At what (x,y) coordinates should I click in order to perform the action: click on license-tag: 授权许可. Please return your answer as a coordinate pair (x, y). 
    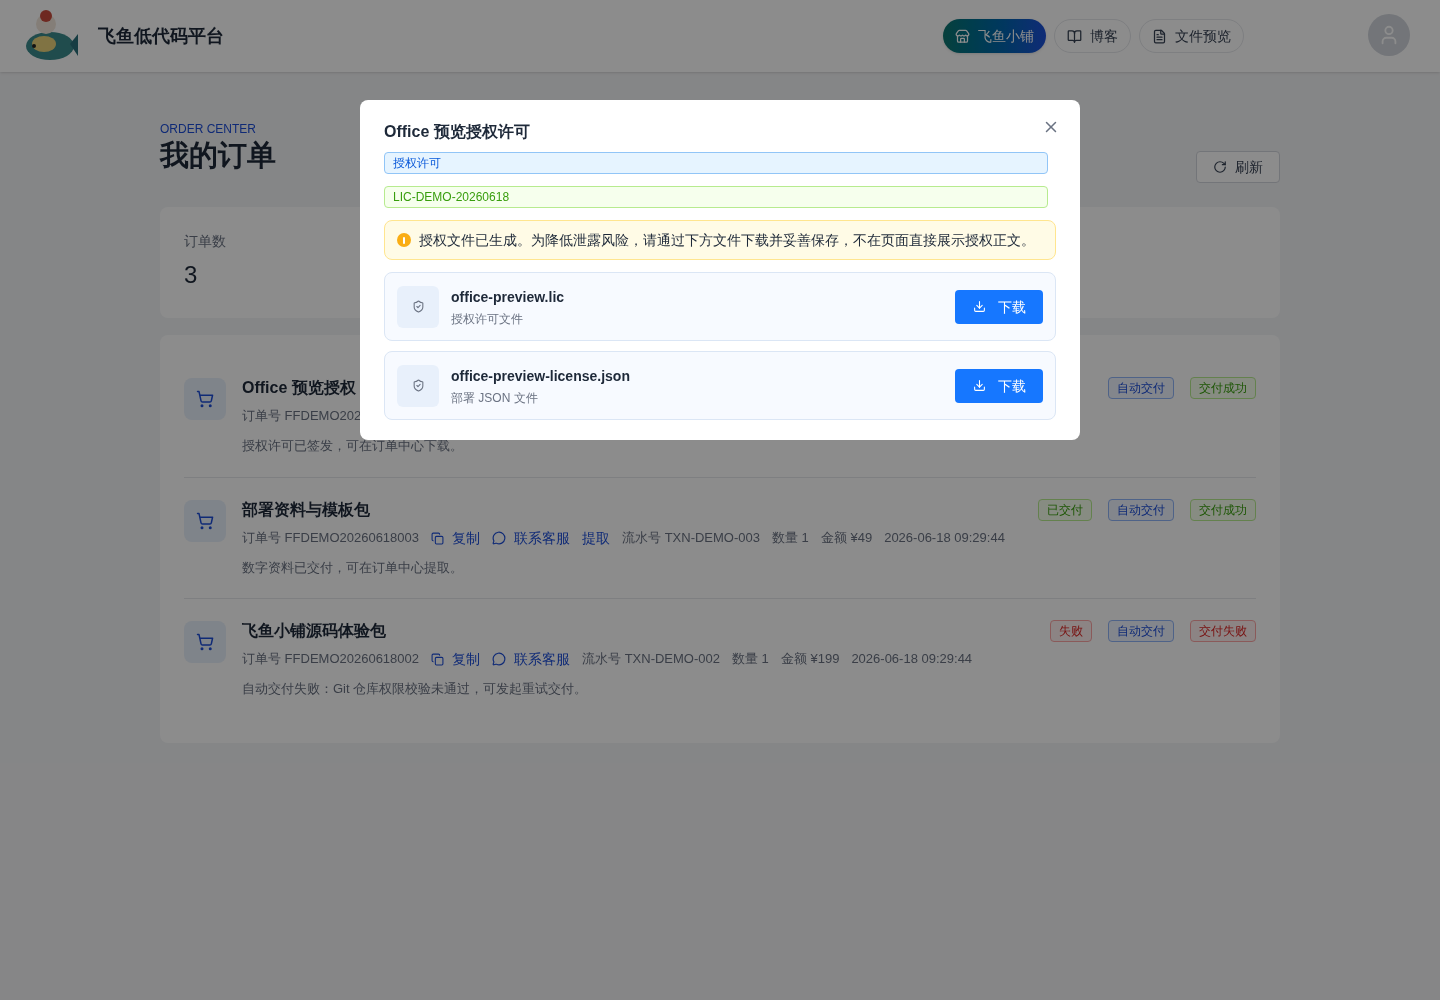
    Looking at the image, I should click on (716, 163).